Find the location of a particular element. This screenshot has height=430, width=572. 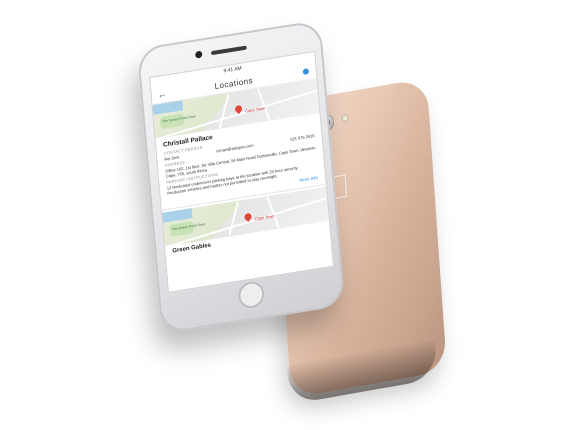

earpiece-speaker is located at coordinates (228, 50).